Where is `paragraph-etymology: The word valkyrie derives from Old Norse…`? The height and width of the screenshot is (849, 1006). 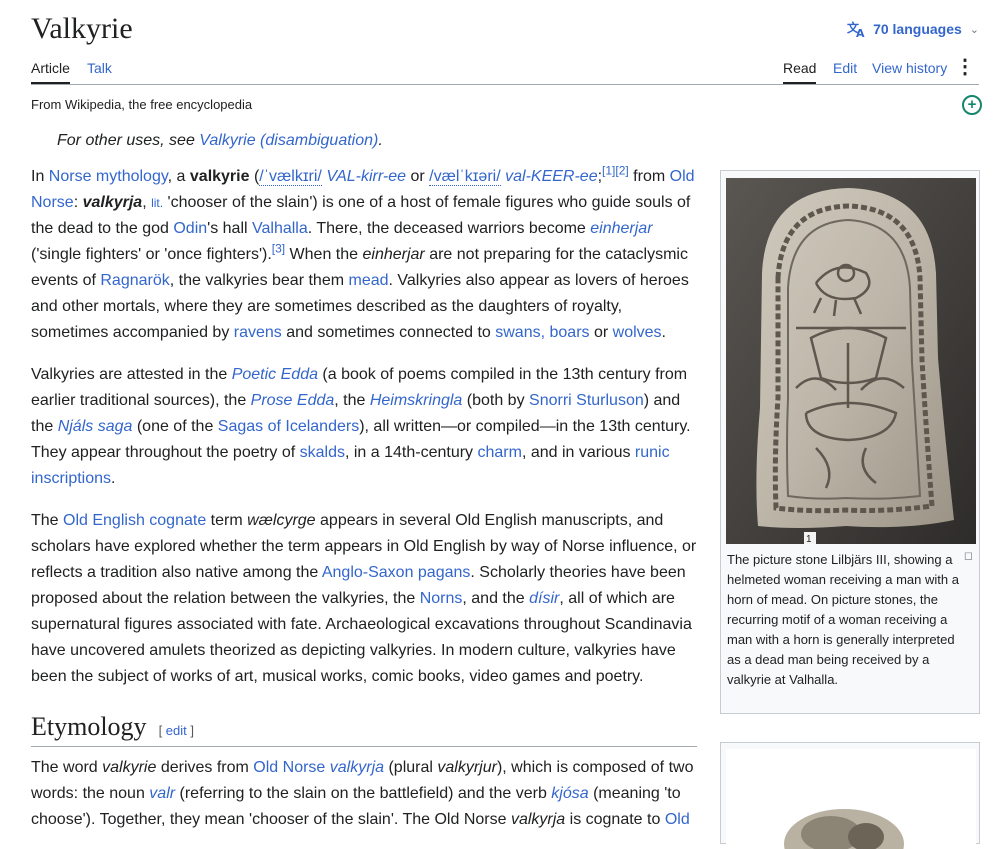 paragraph-etymology: The word valkyrie derives from Old Norse… is located at coordinates (362, 793).